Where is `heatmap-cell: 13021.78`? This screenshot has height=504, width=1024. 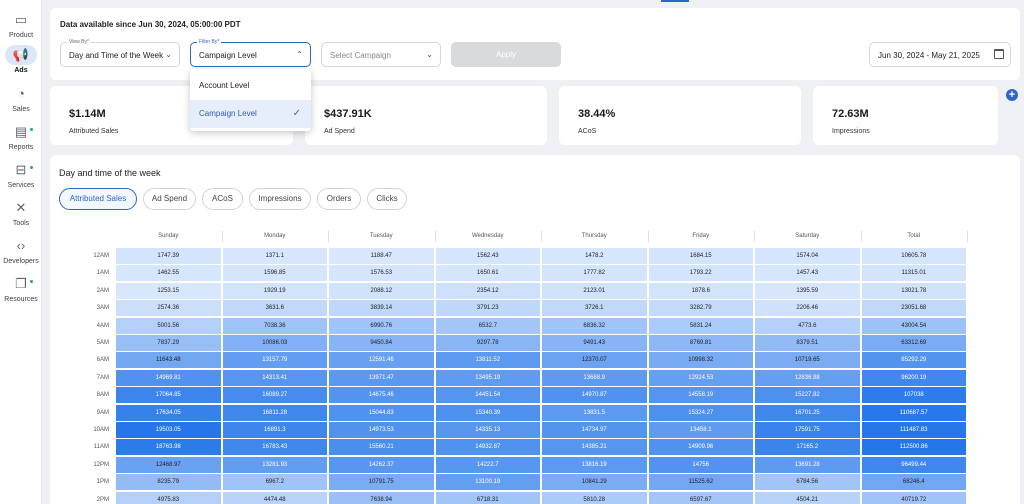 heatmap-cell: 13021.78 is located at coordinates (913, 290).